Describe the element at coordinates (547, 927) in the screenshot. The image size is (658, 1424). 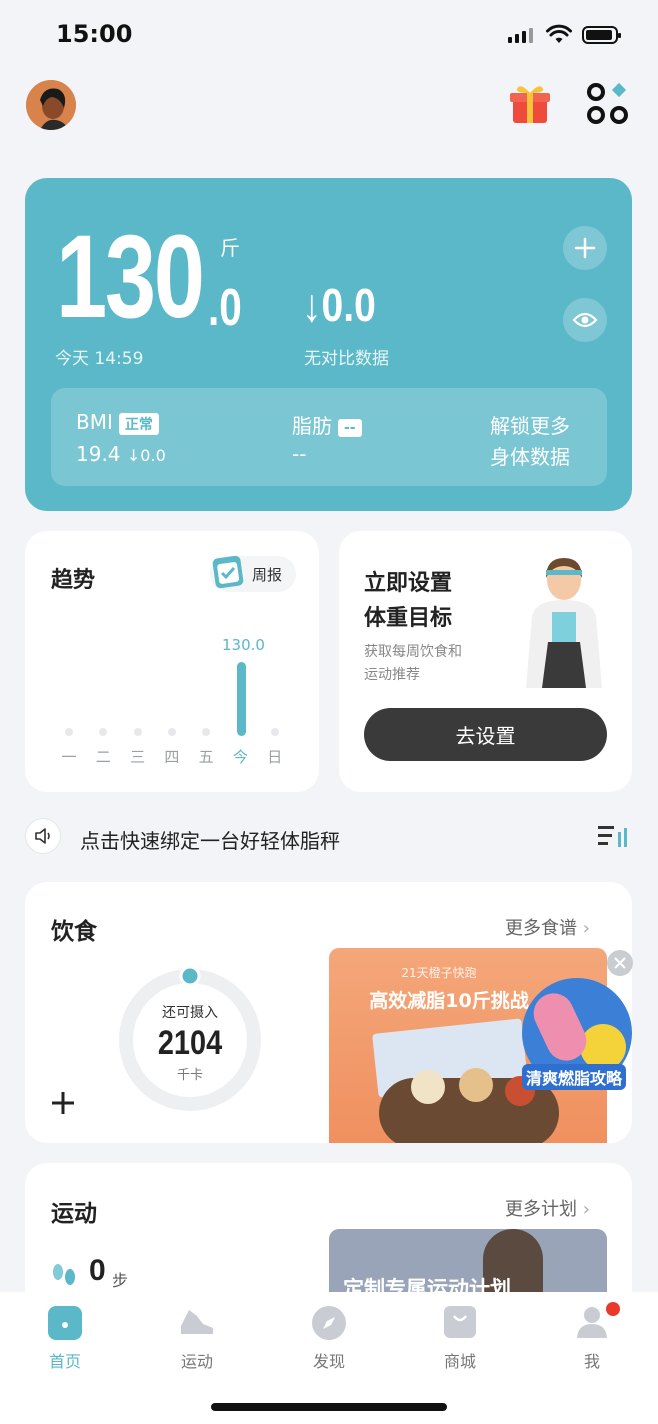
I see `more-recipes-link: 更多食谱 ›` at that location.